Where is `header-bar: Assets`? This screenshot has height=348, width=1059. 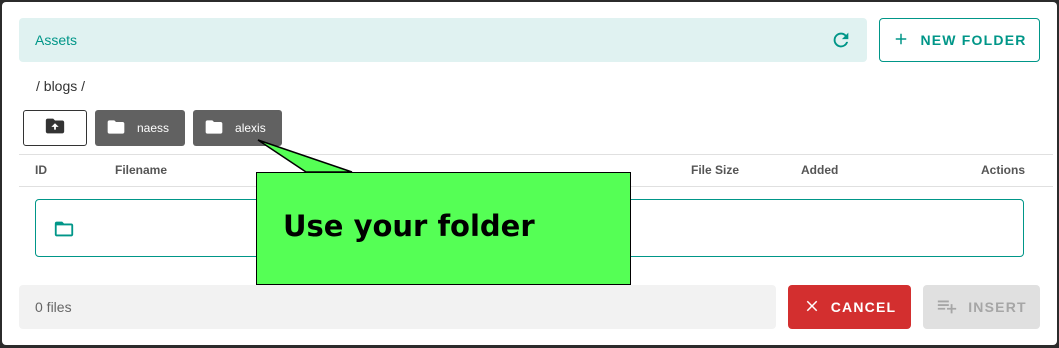
header-bar: Assets is located at coordinates (443, 40).